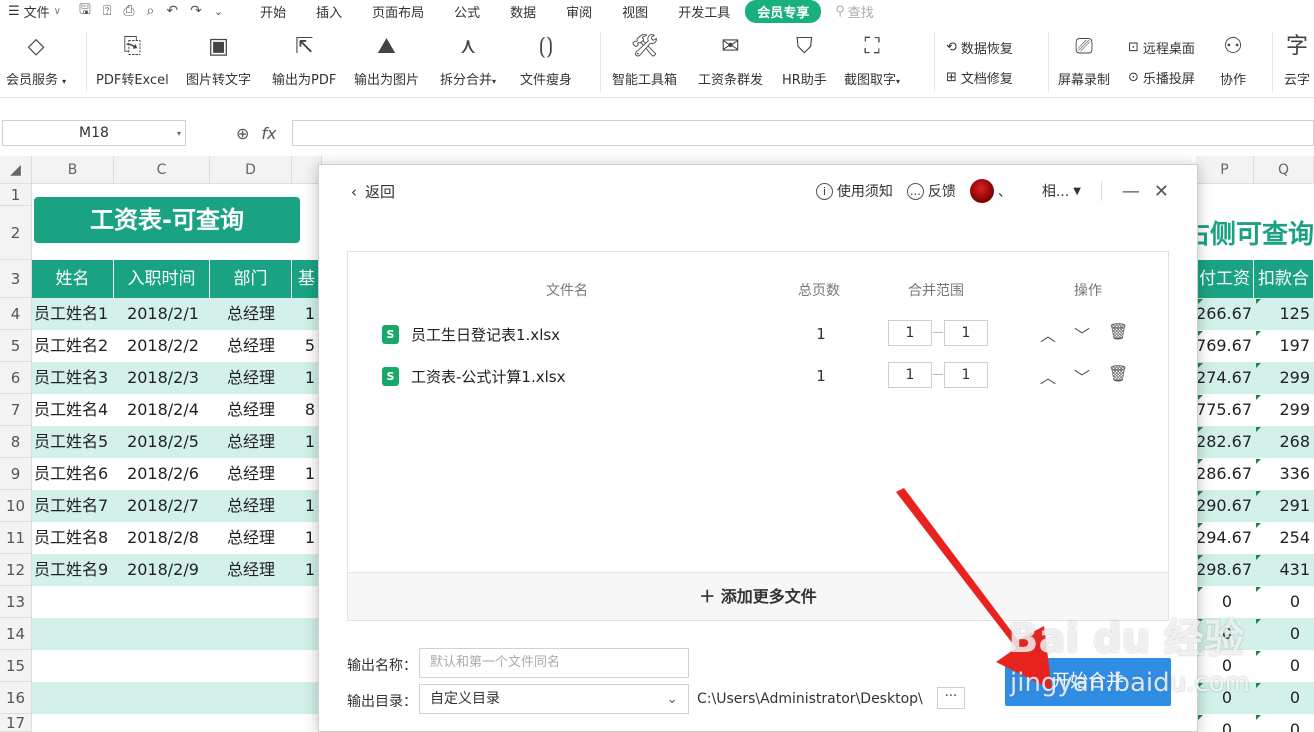 The height and width of the screenshot is (732, 1314). I want to click on tab-formulas: 公式, so click(467, 11).